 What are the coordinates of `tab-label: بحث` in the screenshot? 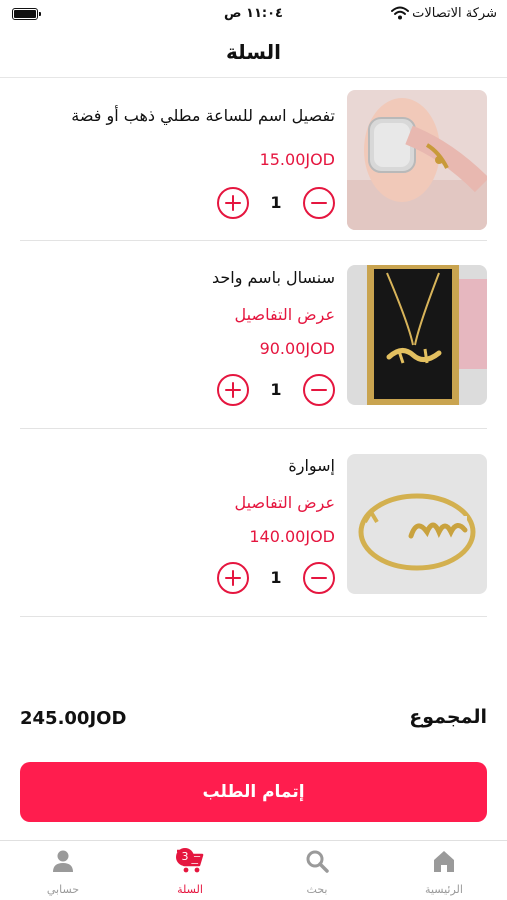 It's located at (317, 889).